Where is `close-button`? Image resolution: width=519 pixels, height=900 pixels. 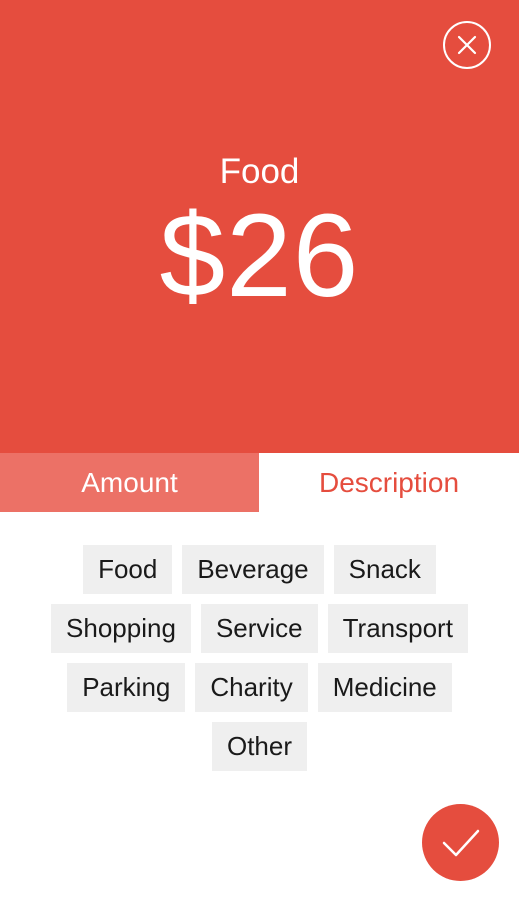
close-button is located at coordinates (467, 45).